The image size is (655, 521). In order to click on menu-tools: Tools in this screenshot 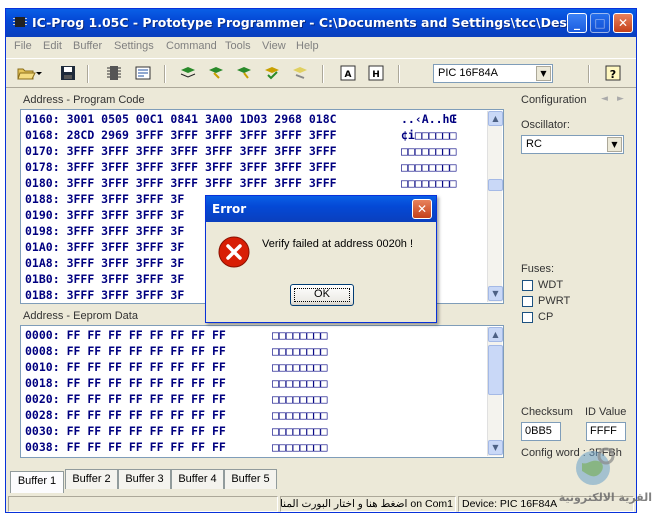, I will do `click(238, 46)`.